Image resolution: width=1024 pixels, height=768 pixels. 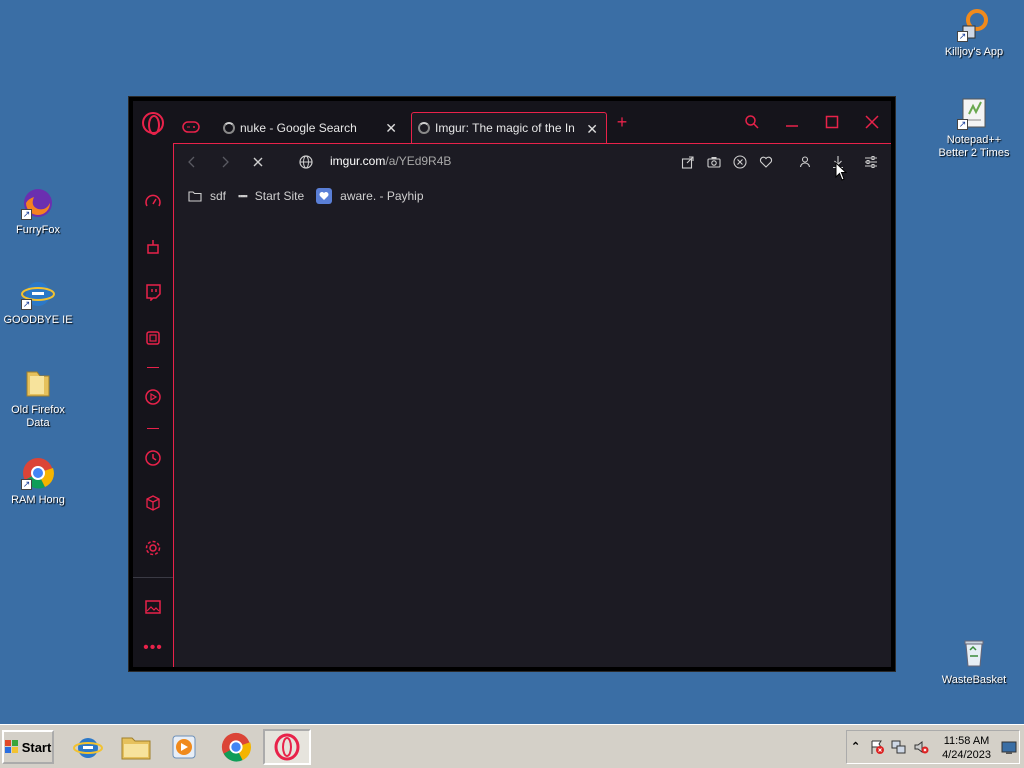 I want to click on start-button: Start, so click(x=28, y=747).